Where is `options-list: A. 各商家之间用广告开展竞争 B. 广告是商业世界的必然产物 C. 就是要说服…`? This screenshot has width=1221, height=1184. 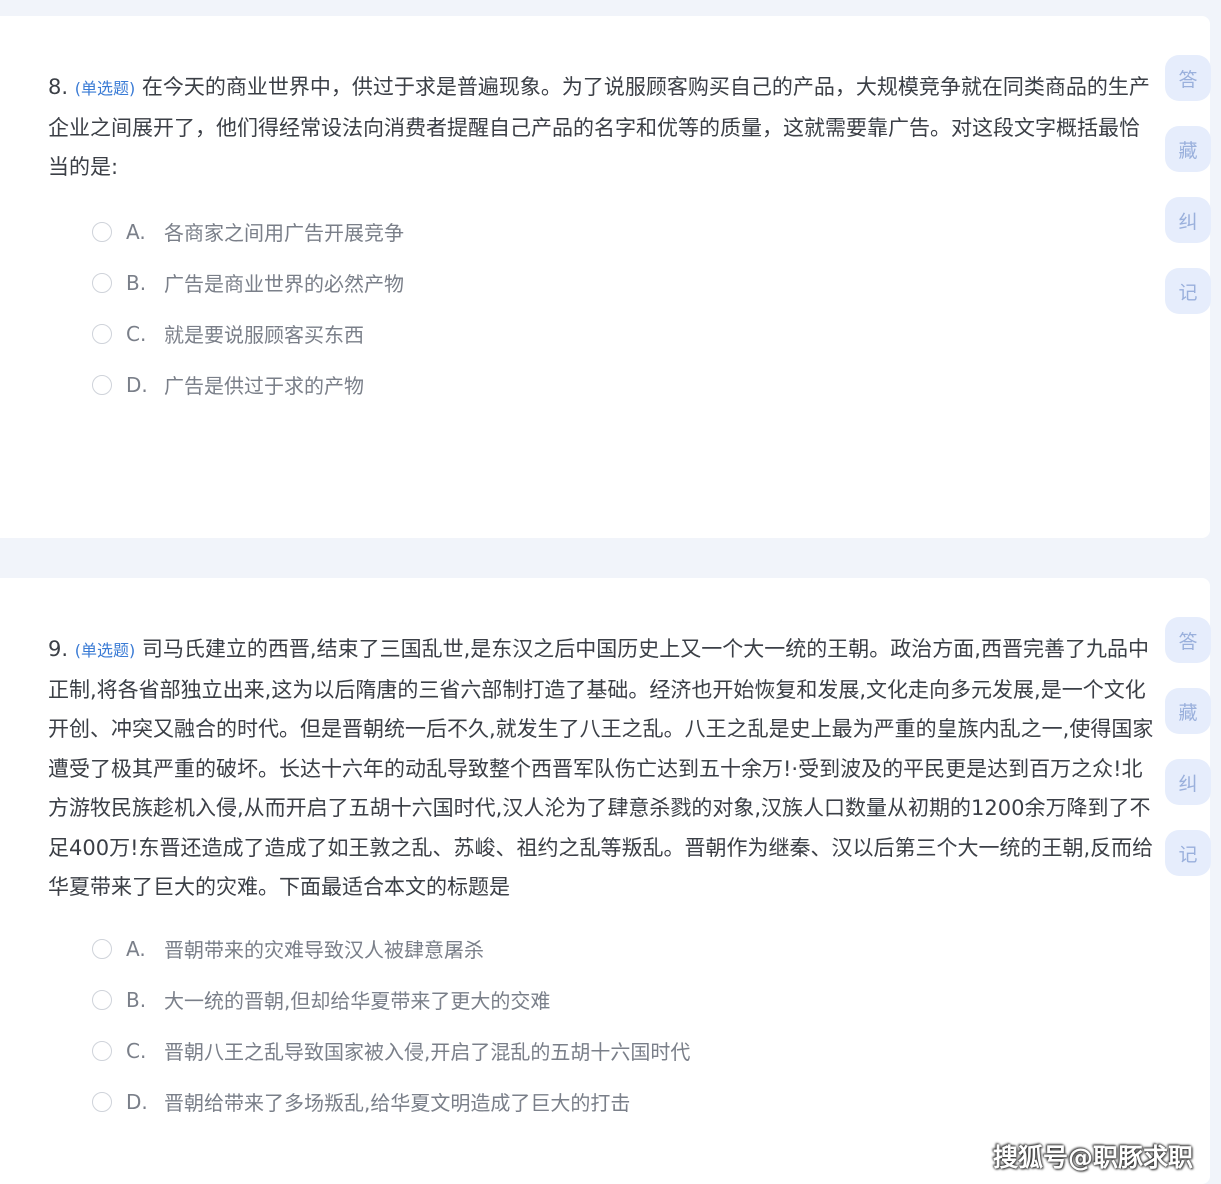
options-list: A. 各商家之间用广告开展竞争 B. 广告是商业世界的必然产物 C. 就是要说服… is located at coordinates (248, 308).